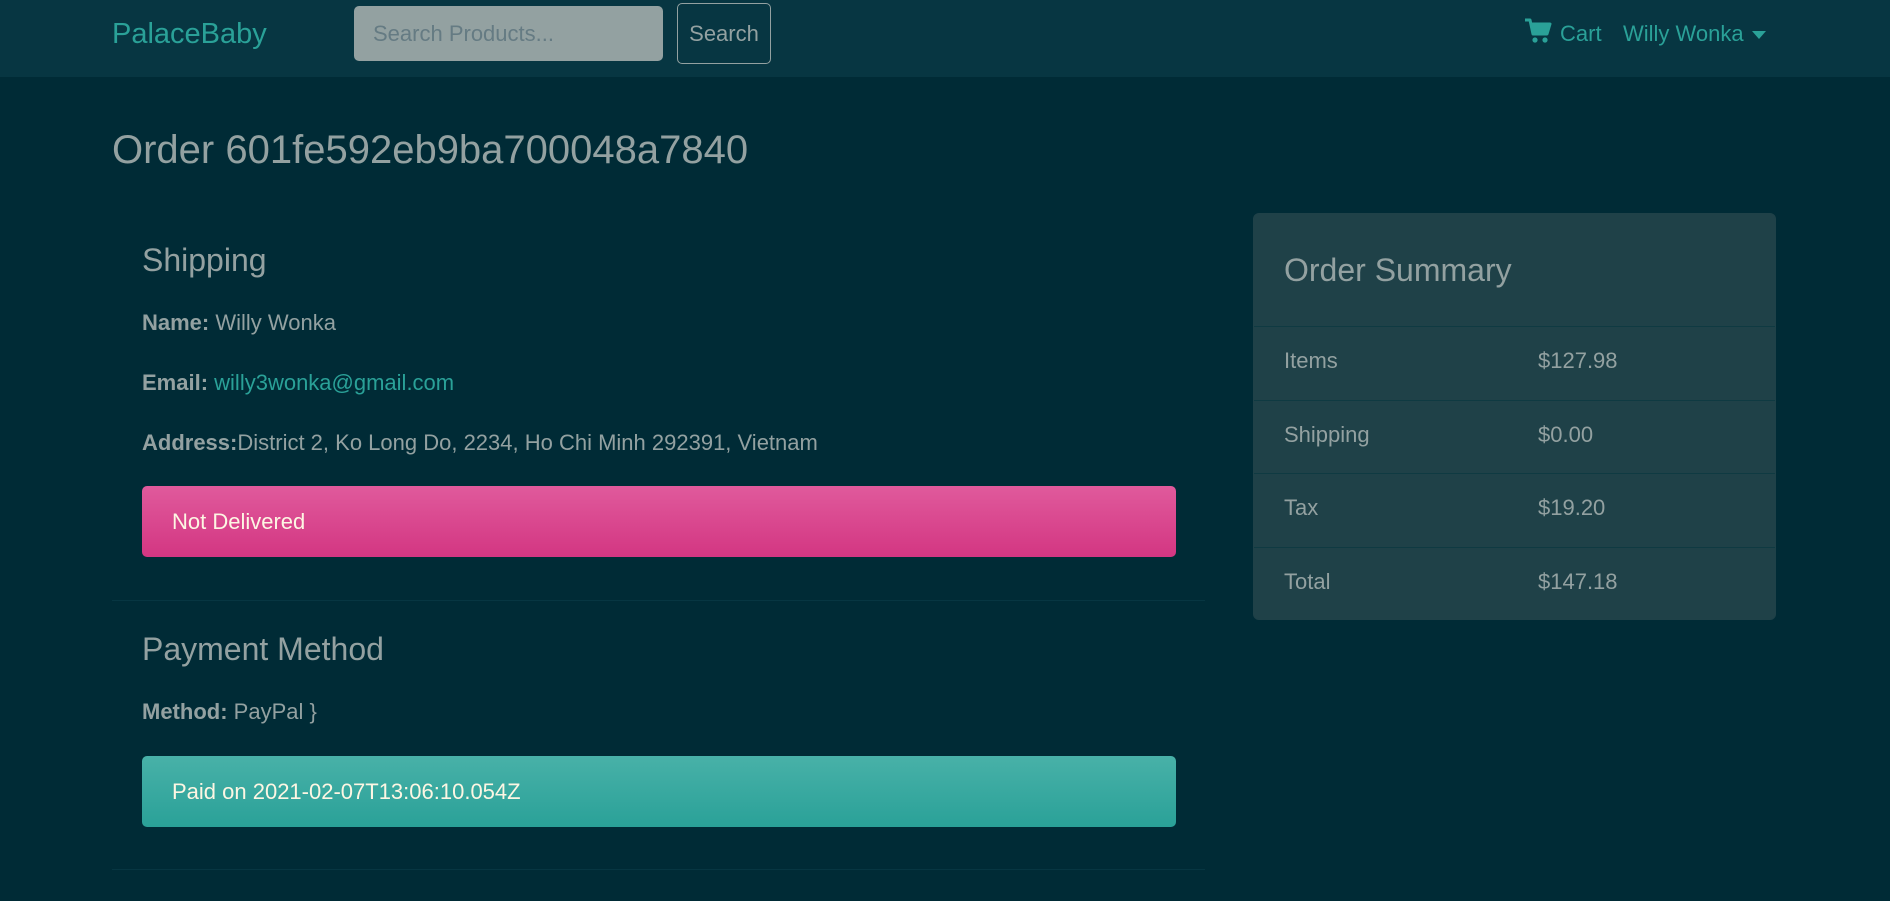  Describe the element at coordinates (334, 382) in the screenshot. I see `email-link: willy3wonka@gmail.com` at that location.